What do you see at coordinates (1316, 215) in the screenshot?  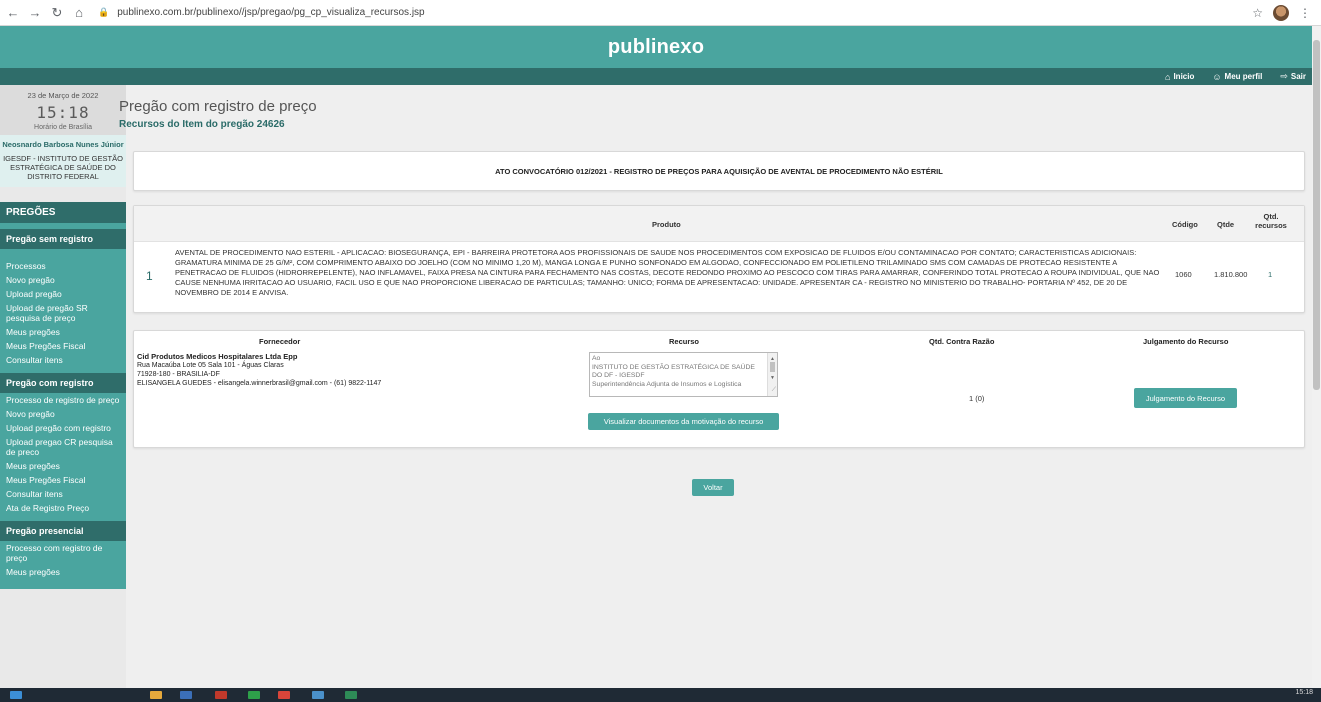 I see `page-scrollbar-thumb` at bounding box center [1316, 215].